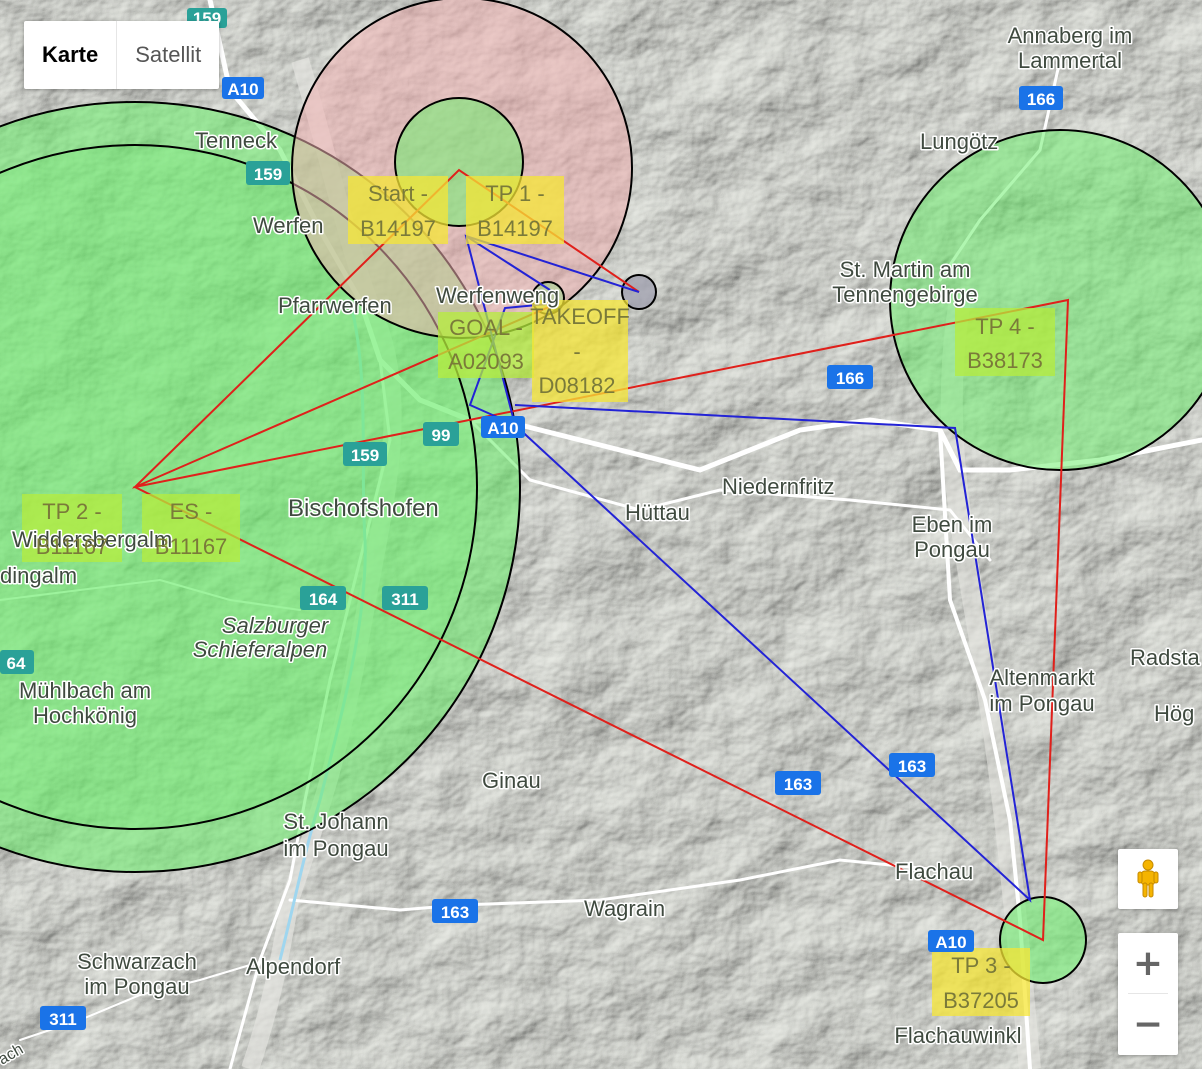 The image size is (1202, 1069). I want to click on place-label: Radsta, so click(1165, 657).